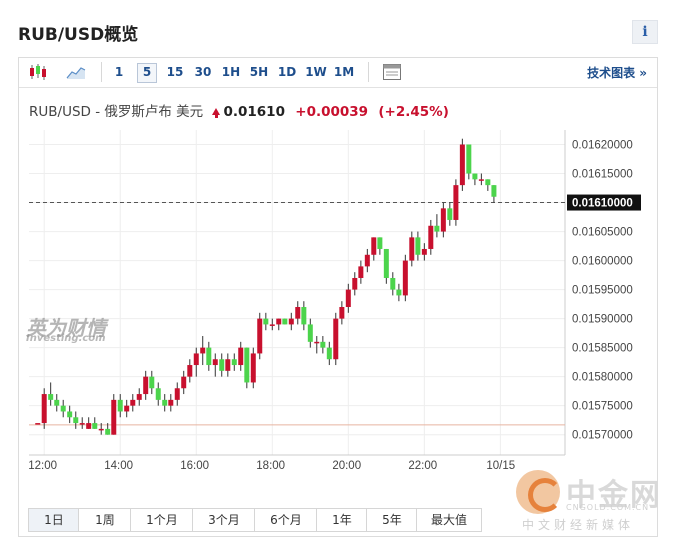  I want to click on y-tick-label: 0.01580000, so click(602, 378).